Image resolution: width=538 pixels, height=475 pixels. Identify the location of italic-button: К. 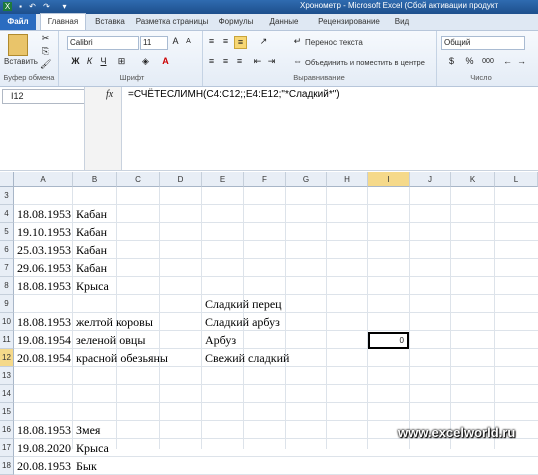
(89, 61).